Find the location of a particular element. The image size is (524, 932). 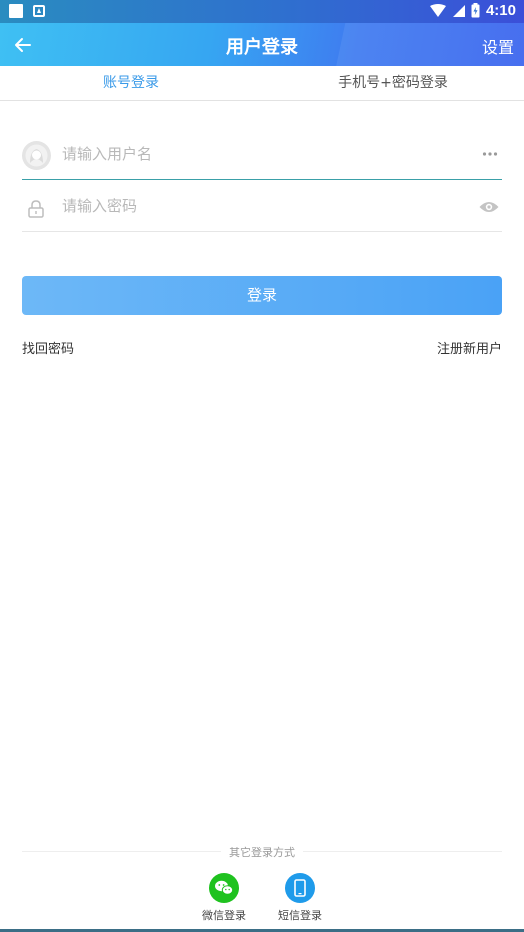

login-tabs: 账号登录 手机号+密码登录 is located at coordinates (262, 83).